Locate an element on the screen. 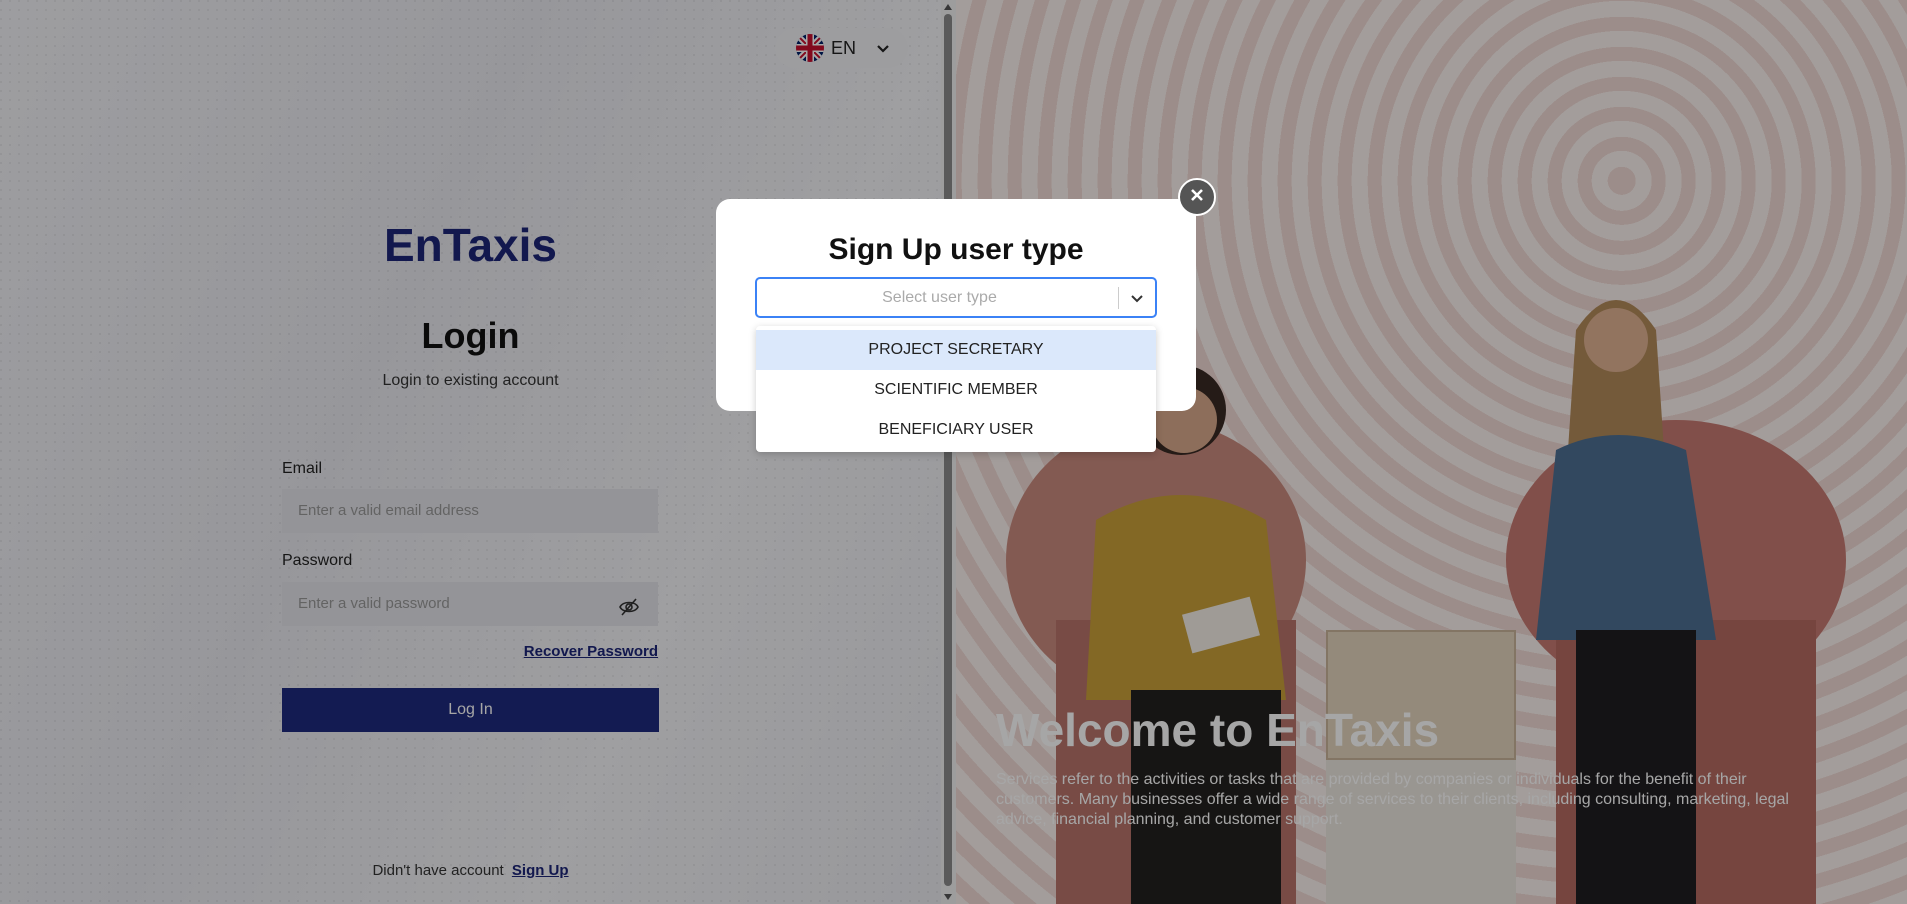 Image resolution: width=1907 pixels, height=904 pixels. select-separator is located at coordinates (1118, 298).